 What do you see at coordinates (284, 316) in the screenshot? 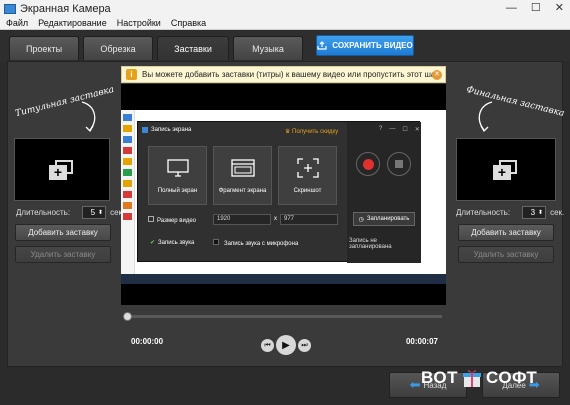
I see `seek-bar` at bounding box center [284, 316].